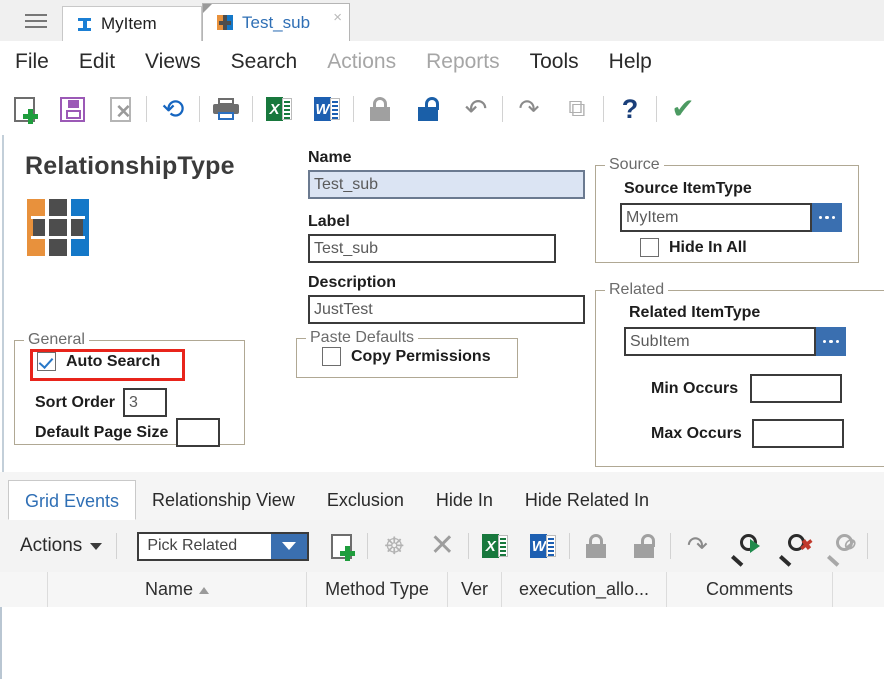 This screenshot has width=884, height=679. What do you see at coordinates (173, 109) in the screenshot?
I see `refresh-button: ⟲` at bounding box center [173, 109].